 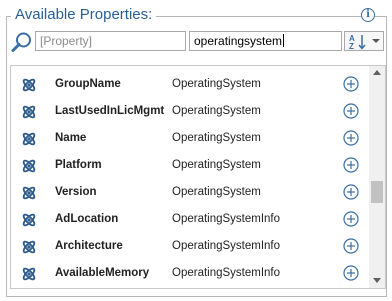 I want to click on property-row: Name OperatingSystem, so click(x=190, y=138).